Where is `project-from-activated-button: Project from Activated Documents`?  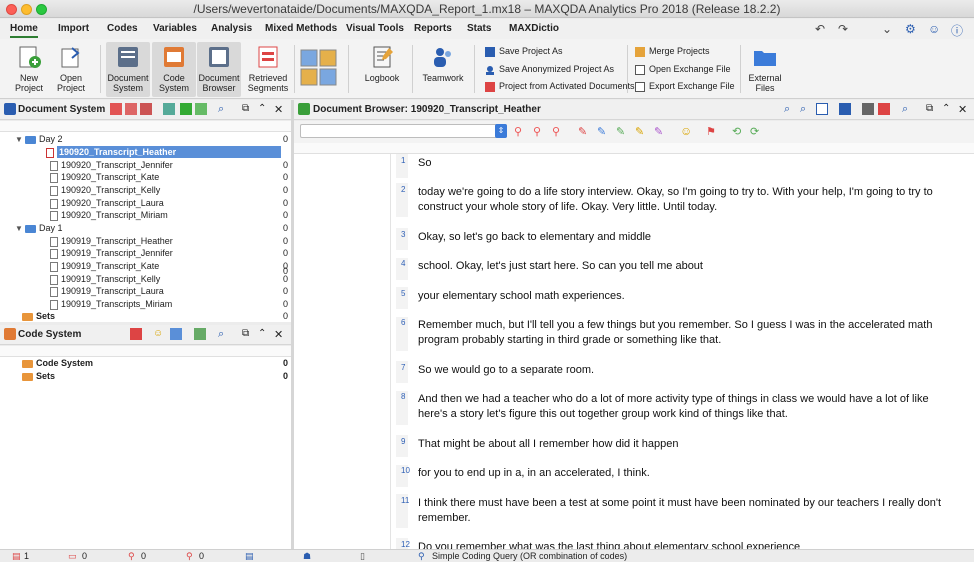
project-from-activated-button: Project from Activated Documents is located at coordinates (560, 86).